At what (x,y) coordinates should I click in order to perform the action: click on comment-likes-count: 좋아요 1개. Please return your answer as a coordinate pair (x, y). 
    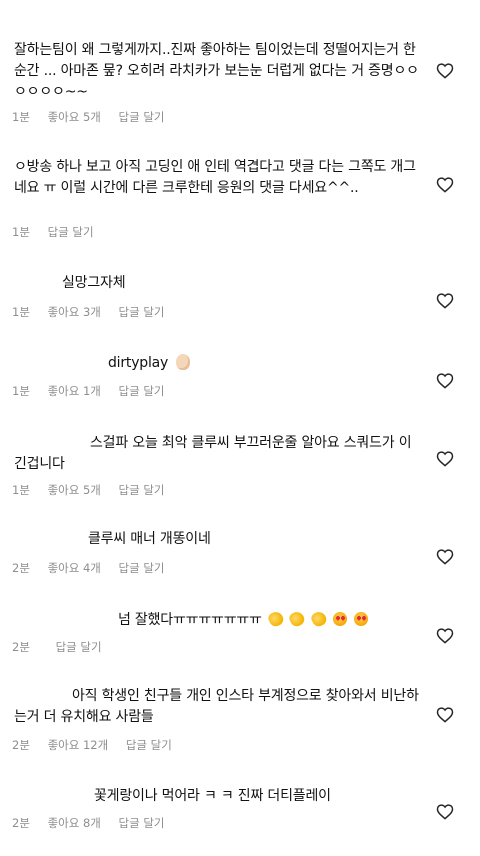
    Looking at the image, I should click on (74, 391).